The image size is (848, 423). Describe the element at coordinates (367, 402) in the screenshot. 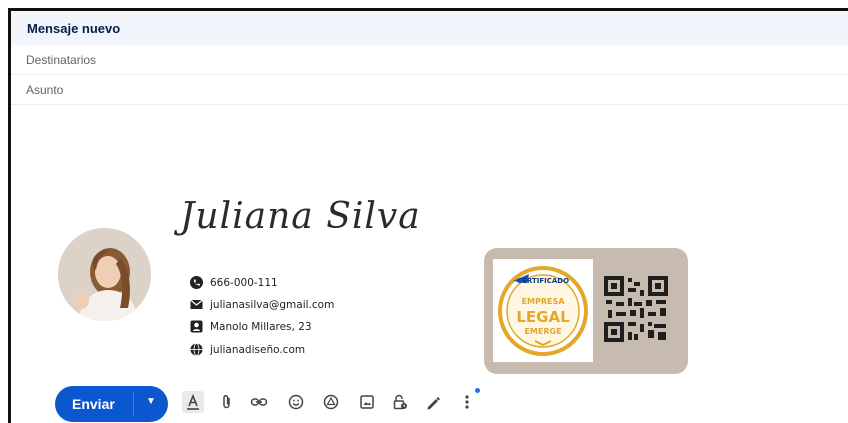

I see `image-icon` at that location.